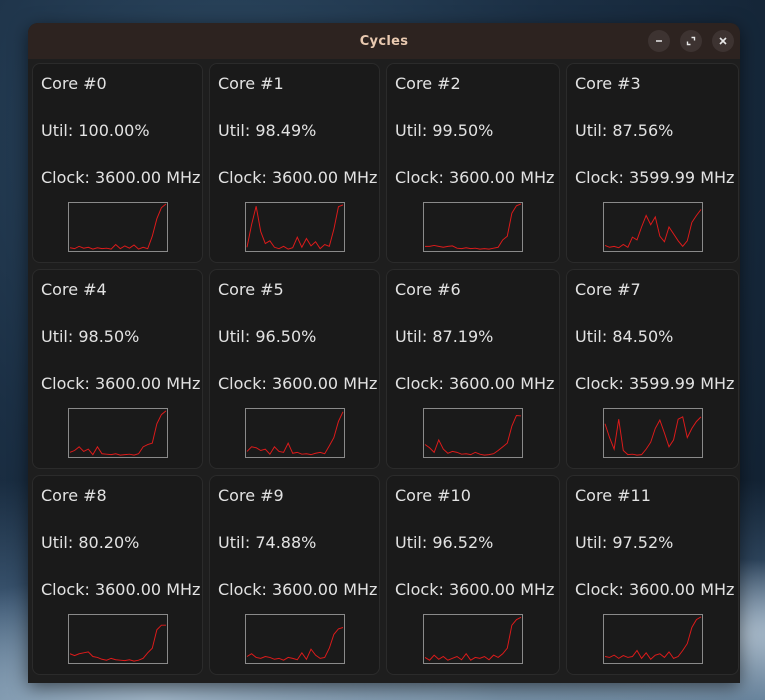 This screenshot has width=765, height=700. I want to click on core-util: Util: 98.50%, so click(90, 336).